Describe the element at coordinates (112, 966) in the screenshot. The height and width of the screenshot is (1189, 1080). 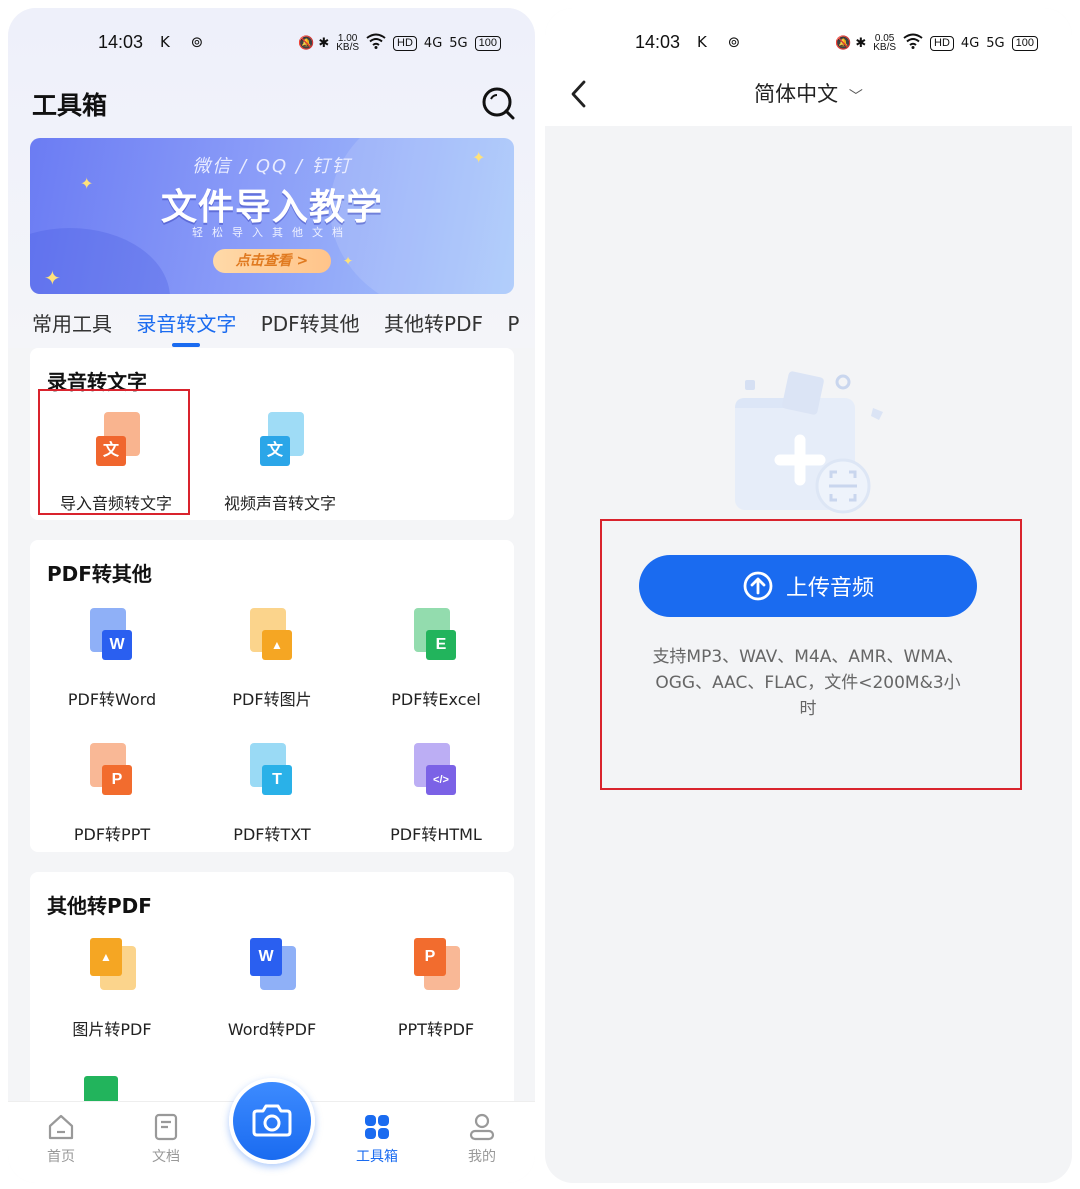
I see `image-to-pdf-icon: ▲` at that location.